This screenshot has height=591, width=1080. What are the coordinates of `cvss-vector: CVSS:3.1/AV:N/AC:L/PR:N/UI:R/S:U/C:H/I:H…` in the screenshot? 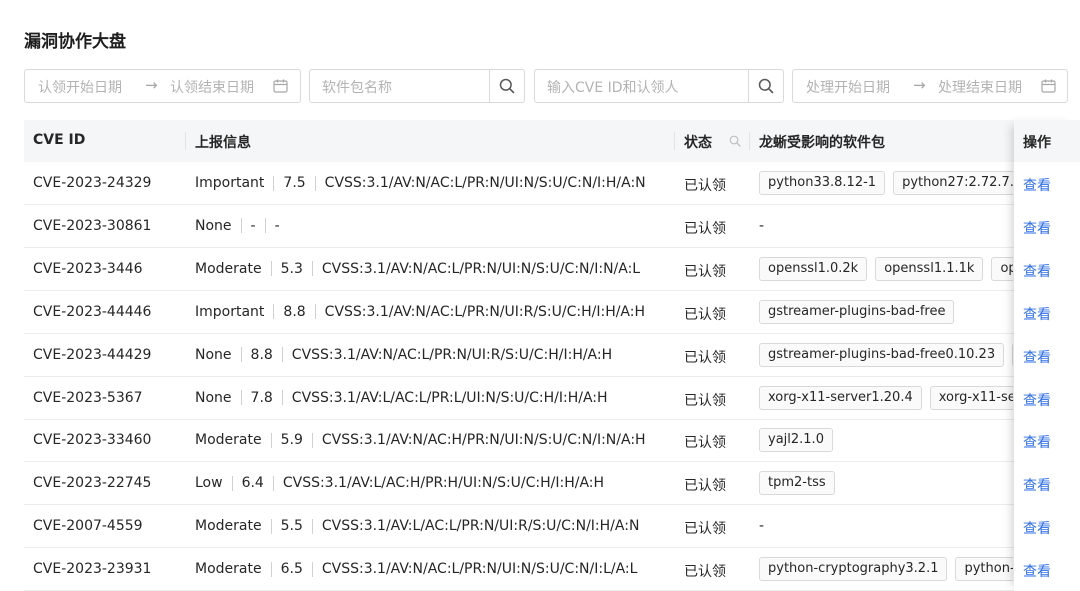 It's located at (485, 311).